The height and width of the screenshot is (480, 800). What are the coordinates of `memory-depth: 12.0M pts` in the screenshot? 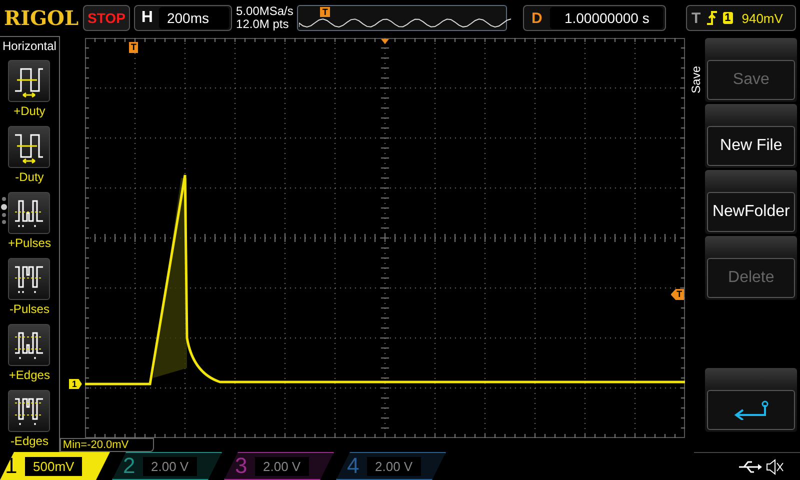 It's located at (263, 24).